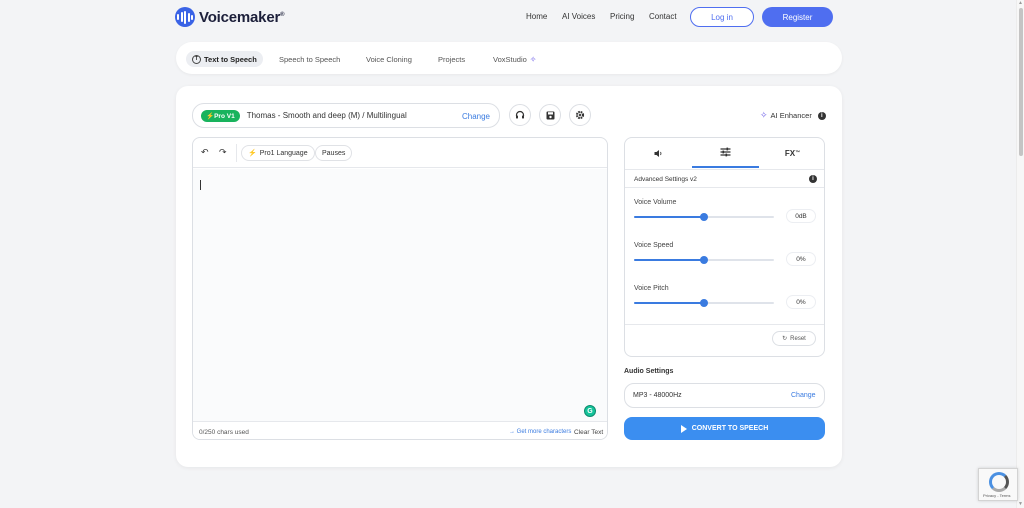 The width and height of the screenshot is (1024, 508). I want to click on brand-name: Voicemaker®, so click(242, 17).